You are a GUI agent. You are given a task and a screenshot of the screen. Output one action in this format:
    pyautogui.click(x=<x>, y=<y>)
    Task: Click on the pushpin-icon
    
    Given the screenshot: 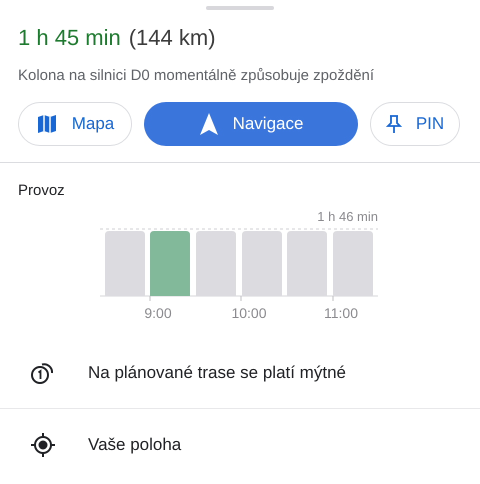 What is the action you would take?
    pyautogui.click(x=394, y=124)
    